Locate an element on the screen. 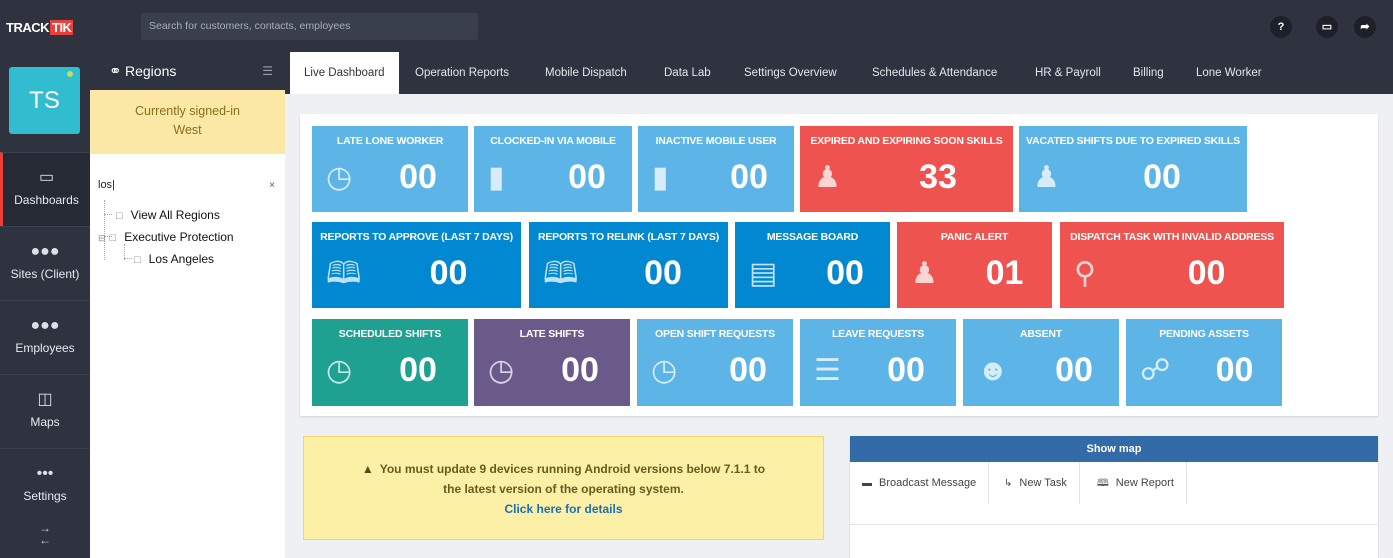 The height and width of the screenshot is (558, 1393). tree-item-label: Executive Protection is located at coordinates (179, 237).